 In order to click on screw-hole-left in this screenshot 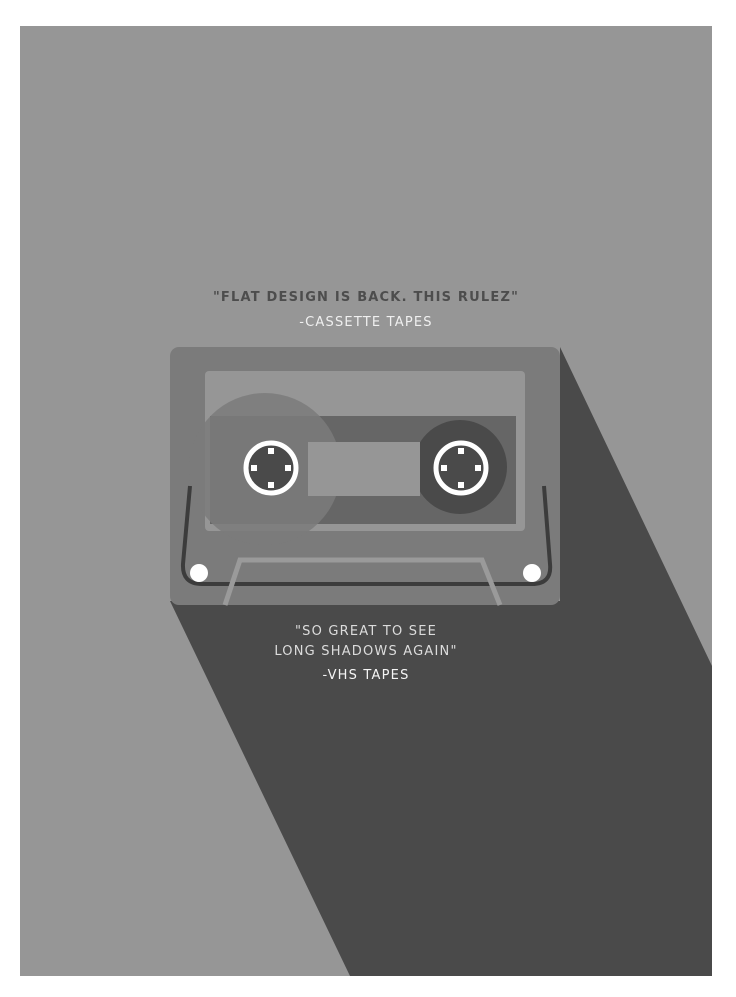, I will do `click(199, 573)`.